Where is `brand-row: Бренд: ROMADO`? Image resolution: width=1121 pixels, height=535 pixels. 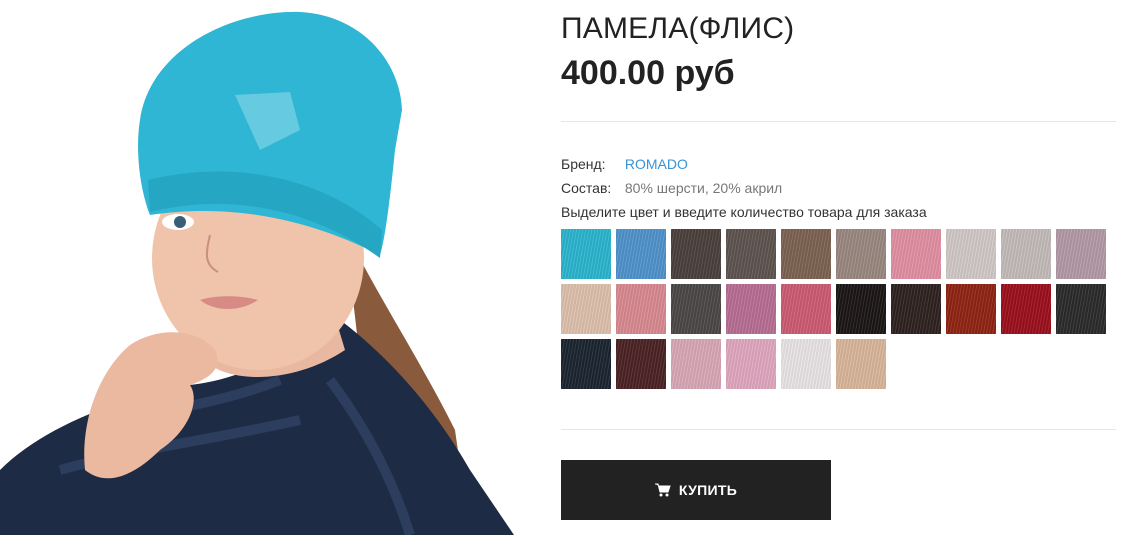
brand-row: Бренд: ROMADO is located at coordinates (624, 164).